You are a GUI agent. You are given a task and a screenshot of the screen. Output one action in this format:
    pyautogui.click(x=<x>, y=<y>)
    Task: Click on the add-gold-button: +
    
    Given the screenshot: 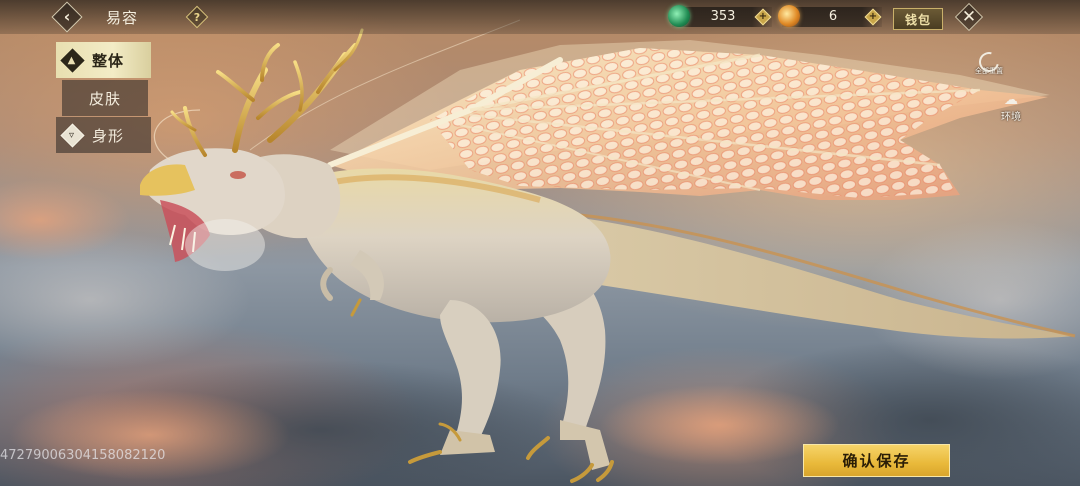 What is the action you would take?
    pyautogui.click(x=873, y=17)
    